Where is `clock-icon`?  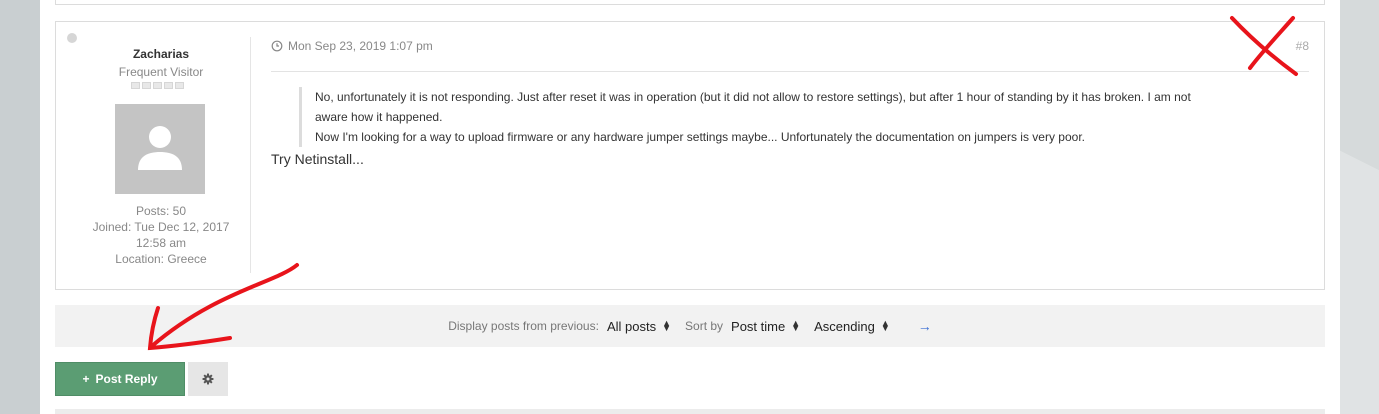 clock-icon is located at coordinates (277, 46).